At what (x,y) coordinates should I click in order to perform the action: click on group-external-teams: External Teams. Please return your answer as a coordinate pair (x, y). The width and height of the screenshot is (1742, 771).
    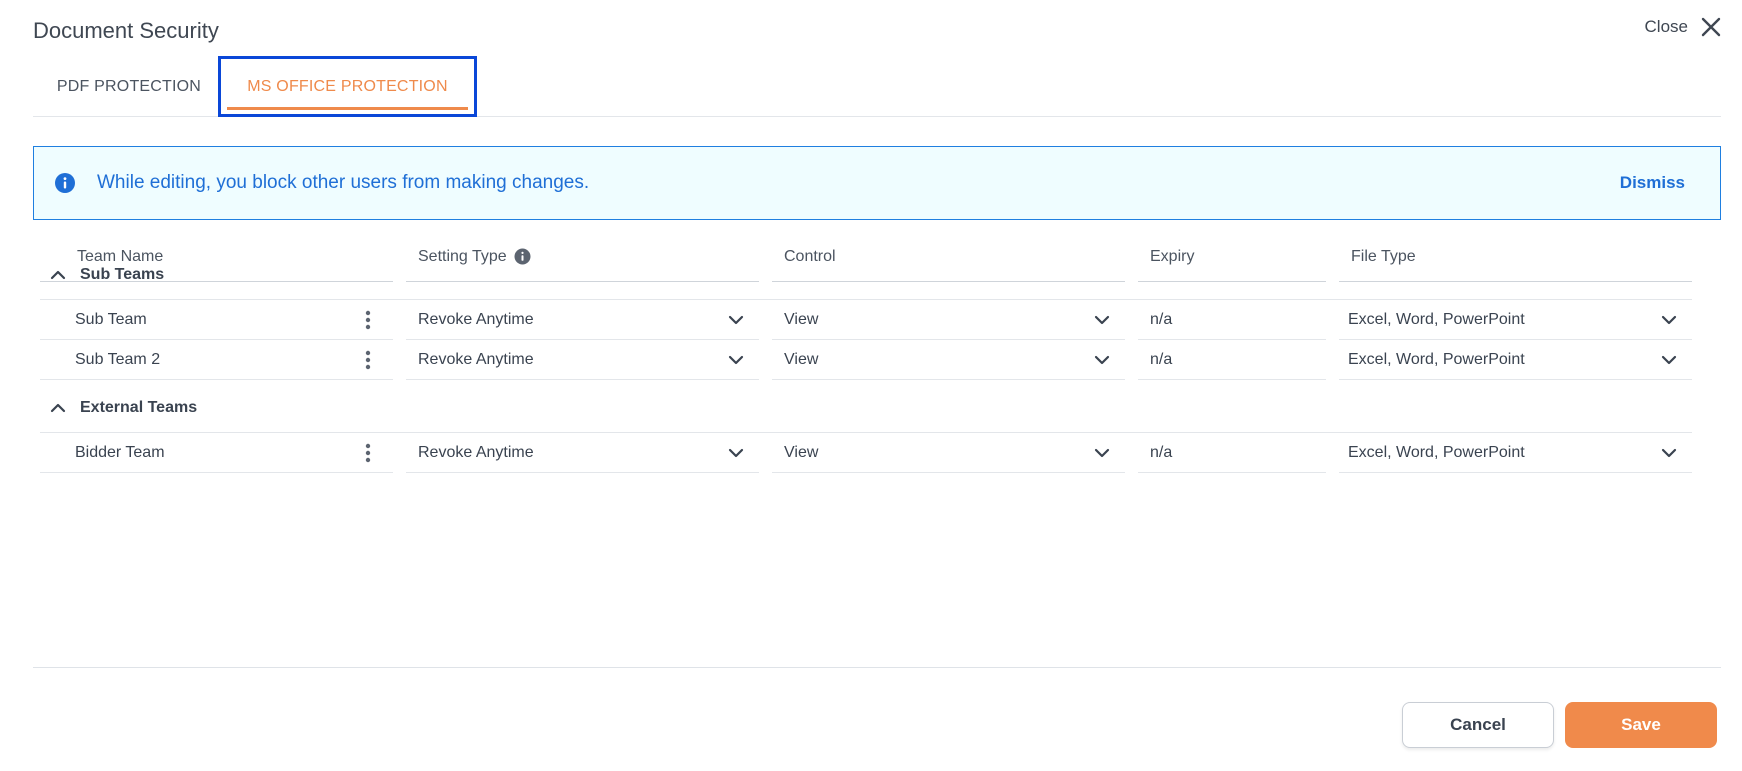
    Looking at the image, I should click on (866, 408).